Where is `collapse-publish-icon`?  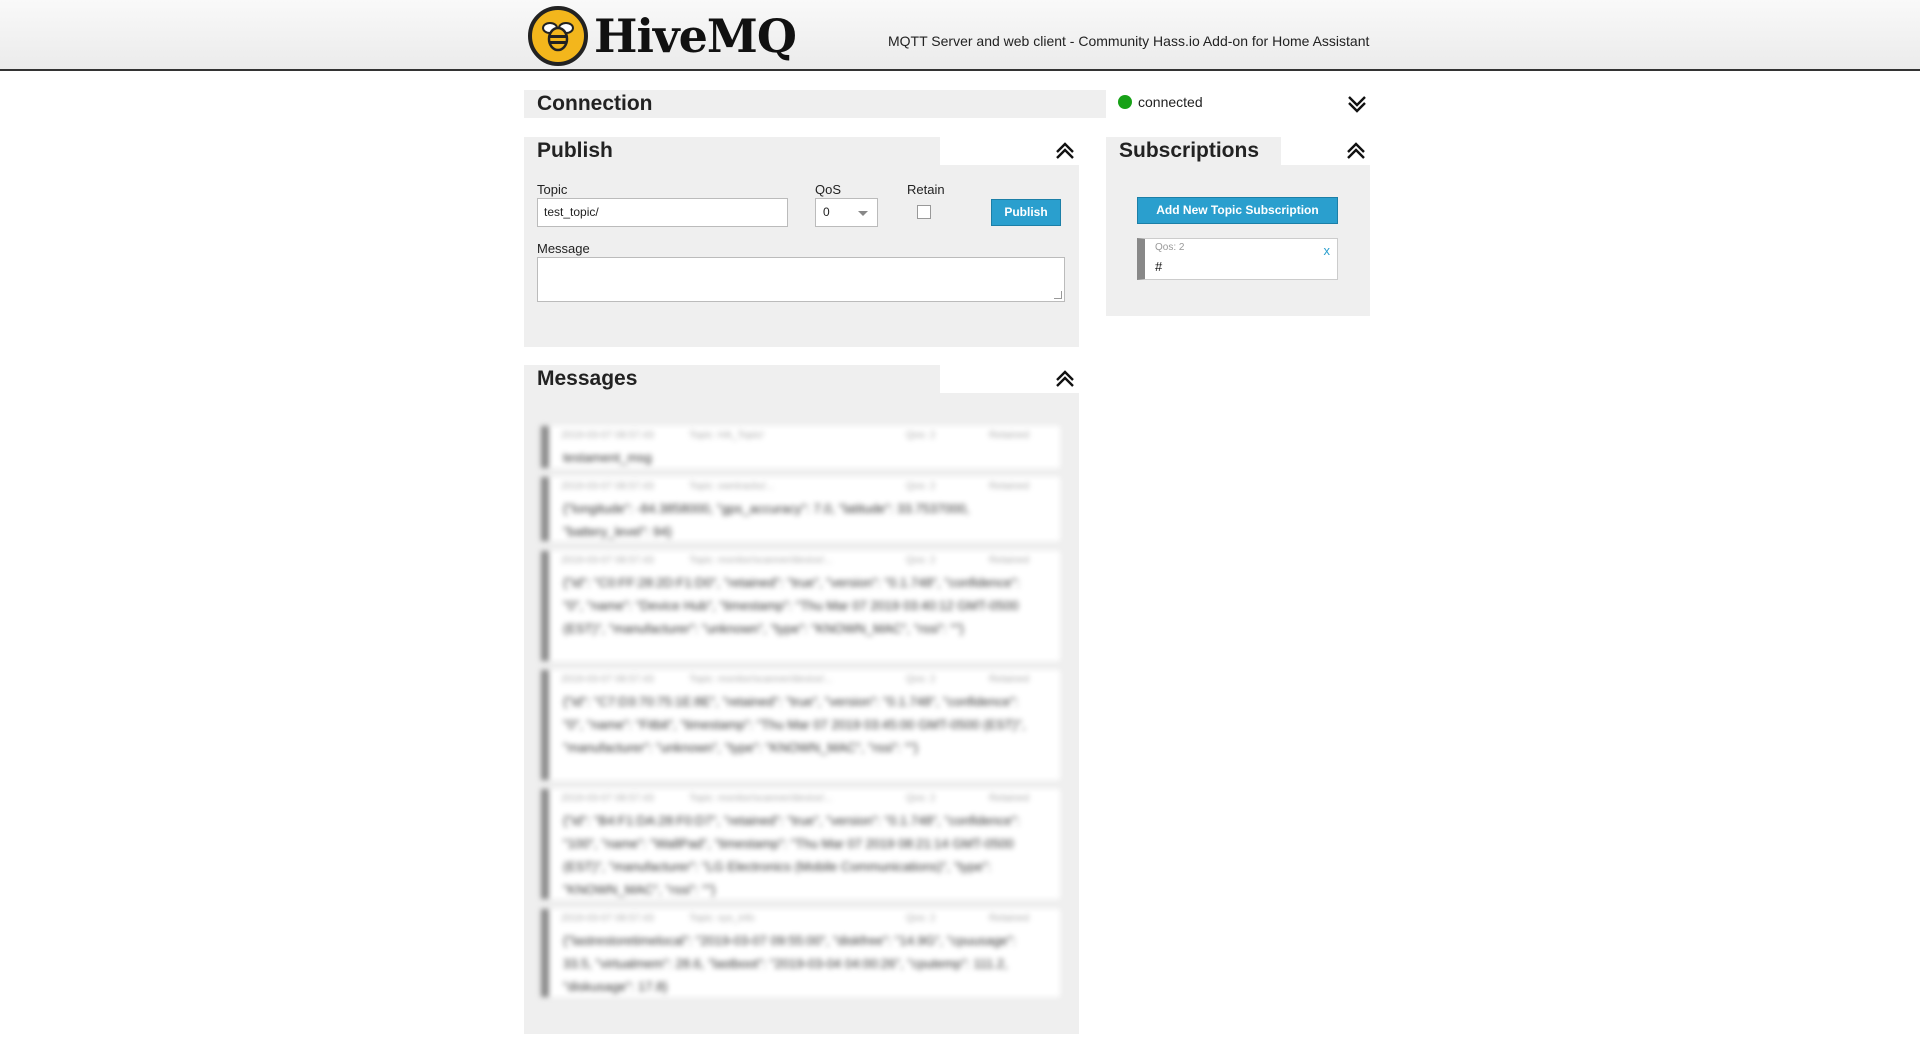 collapse-publish-icon is located at coordinates (1065, 151).